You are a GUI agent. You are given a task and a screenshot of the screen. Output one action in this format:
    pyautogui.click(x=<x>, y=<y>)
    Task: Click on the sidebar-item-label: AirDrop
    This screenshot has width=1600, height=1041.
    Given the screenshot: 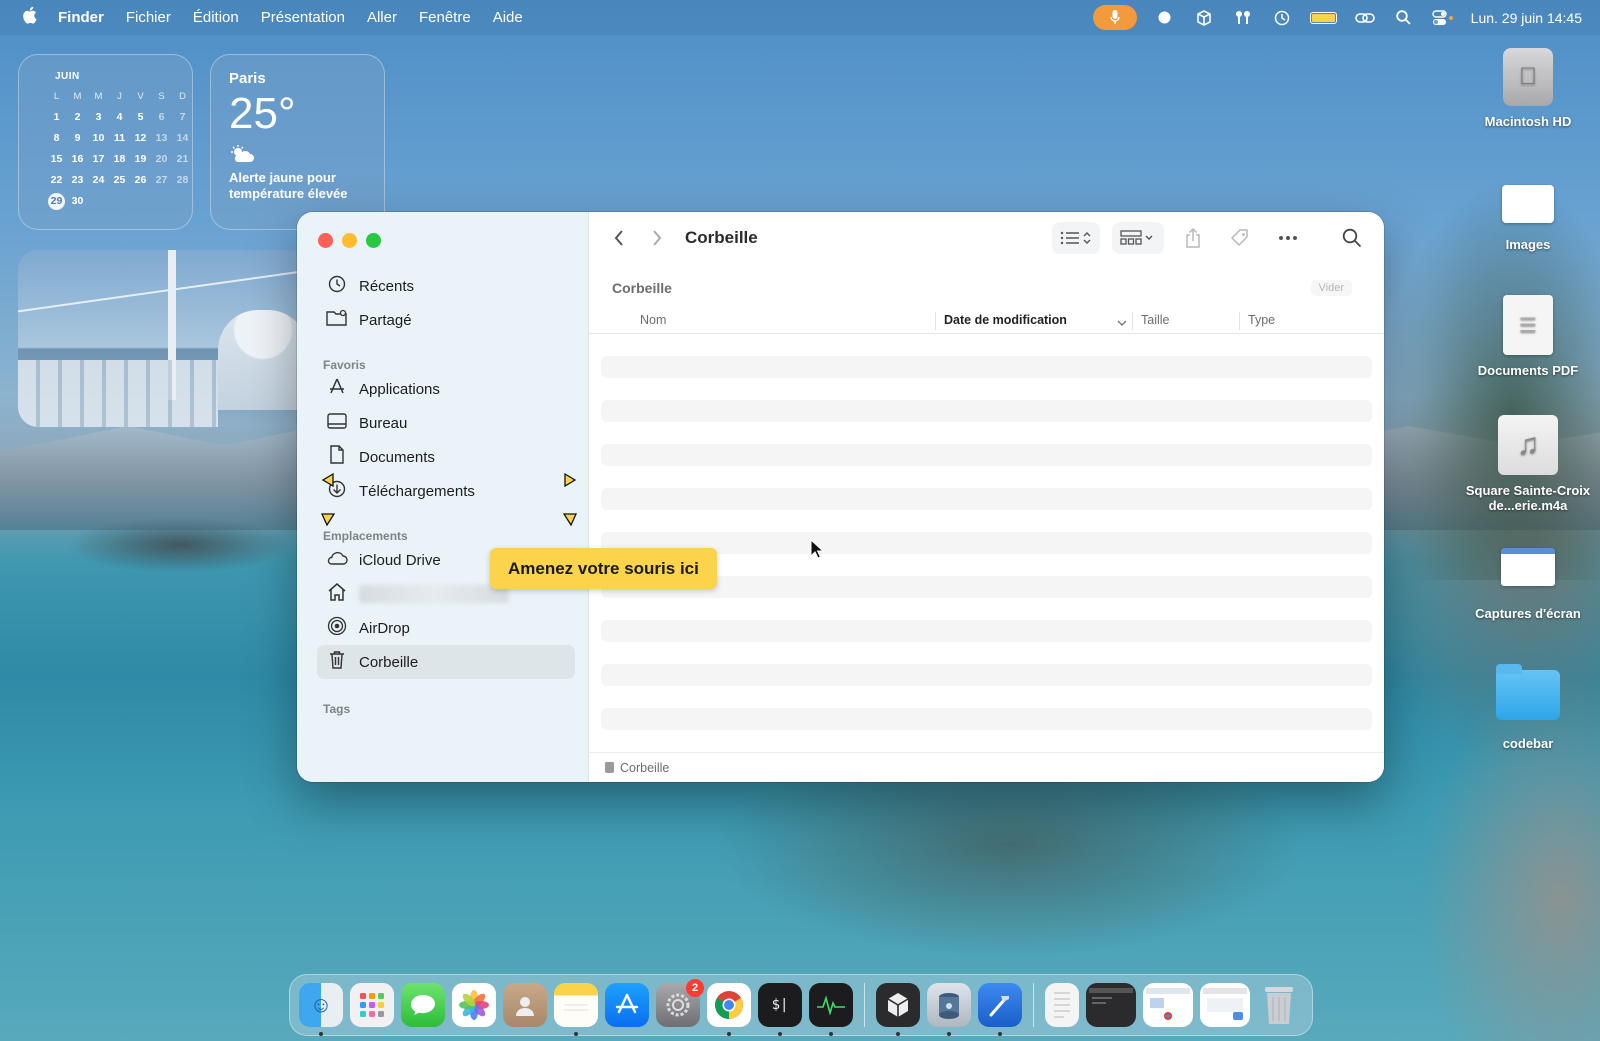 What is the action you would take?
    pyautogui.click(x=384, y=628)
    